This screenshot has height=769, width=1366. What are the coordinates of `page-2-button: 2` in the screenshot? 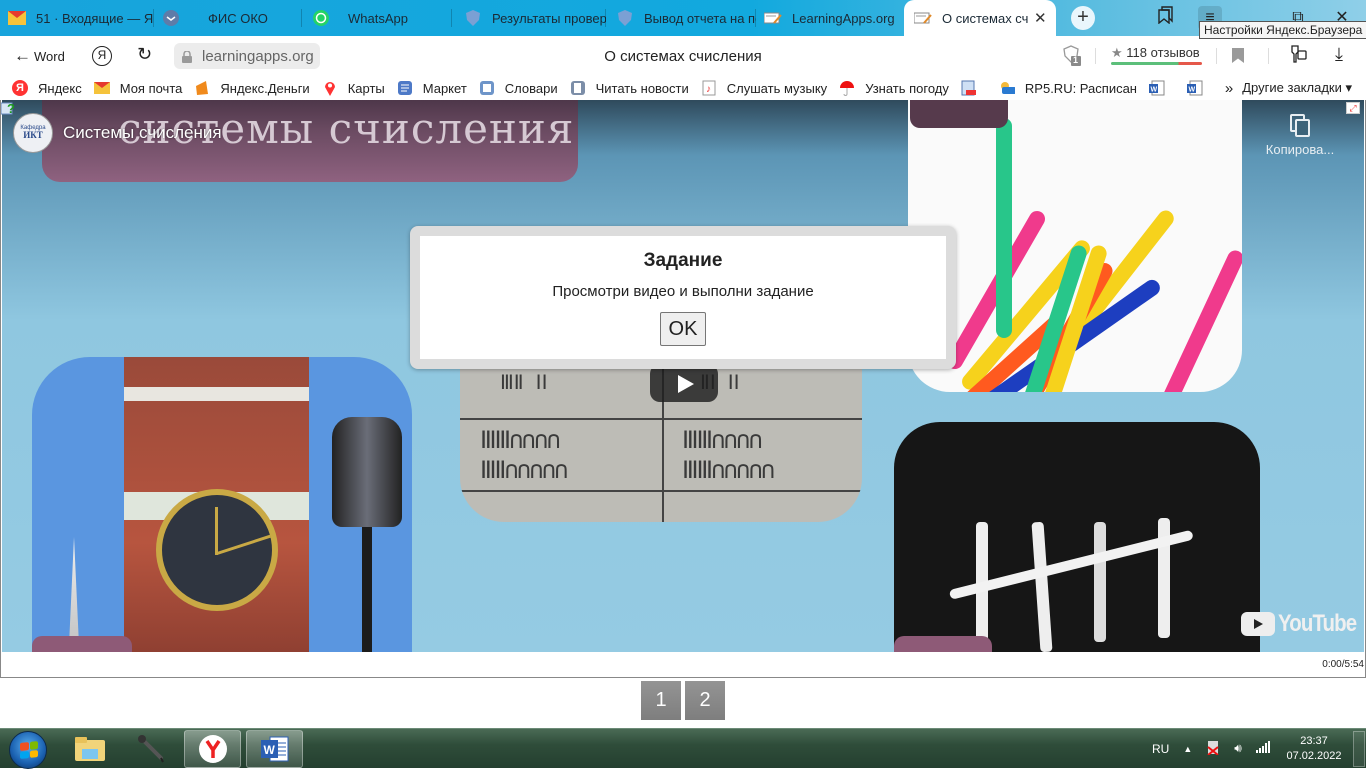 It's located at (705, 700).